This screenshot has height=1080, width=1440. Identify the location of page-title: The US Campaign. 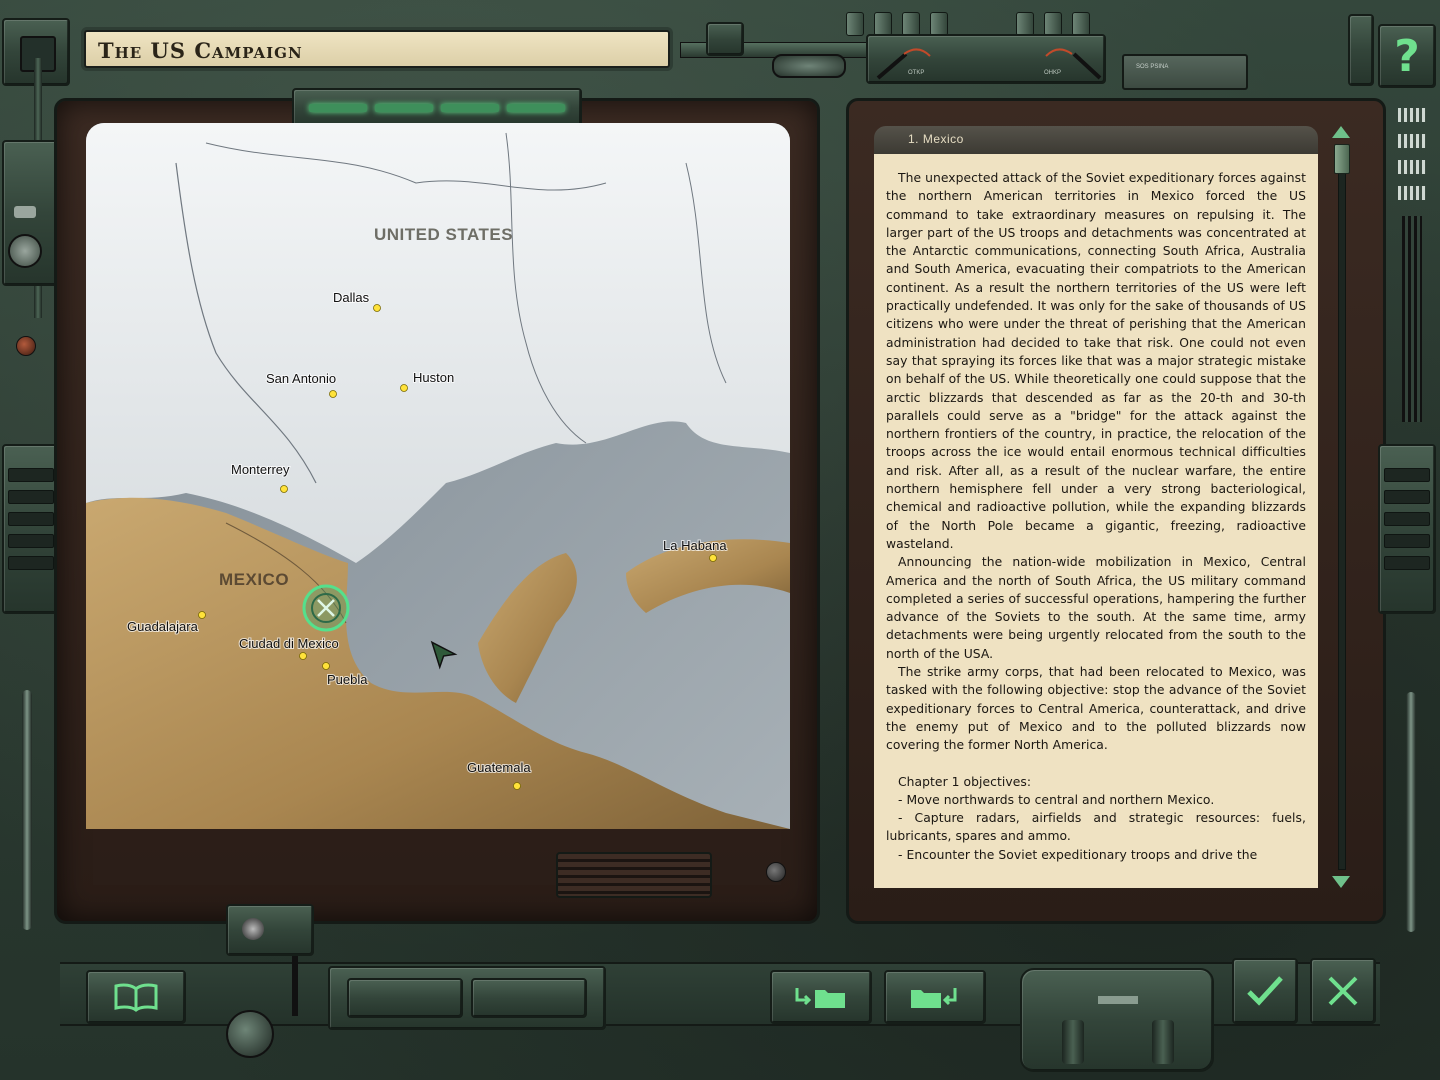
(200, 50).